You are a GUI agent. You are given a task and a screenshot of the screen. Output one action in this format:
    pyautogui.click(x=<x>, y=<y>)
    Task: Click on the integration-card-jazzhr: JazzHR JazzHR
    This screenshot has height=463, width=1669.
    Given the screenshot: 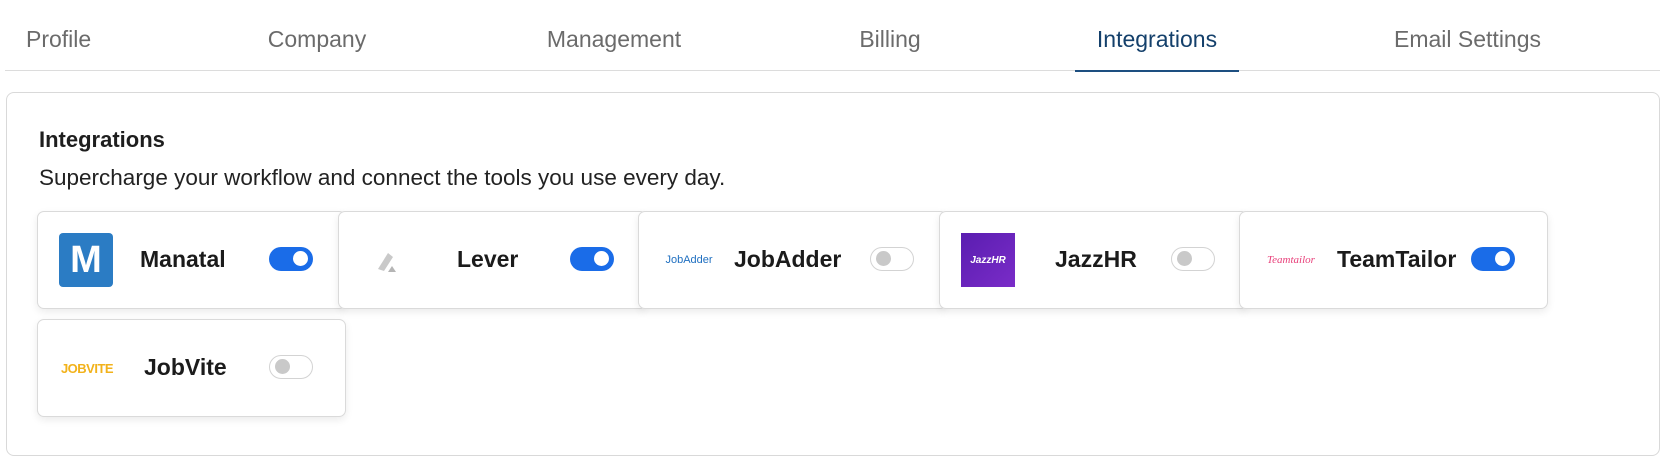 What is the action you would take?
    pyautogui.click(x=1093, y=260)
    